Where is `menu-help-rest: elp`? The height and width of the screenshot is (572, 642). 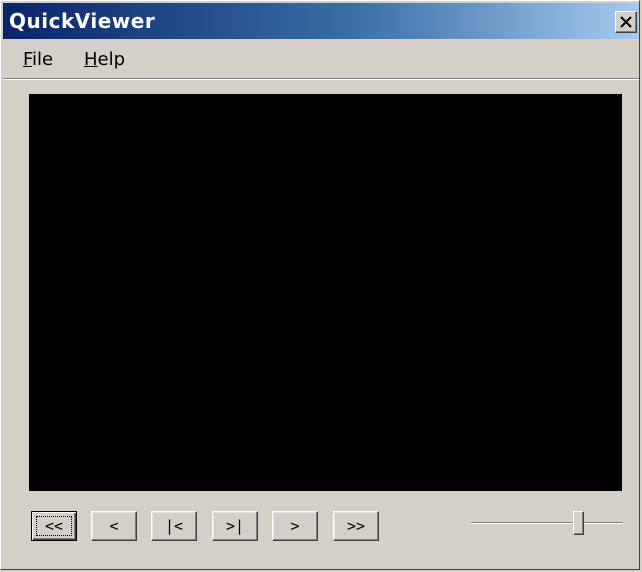 menu-help-rest: elp is located at coordinates (111, 59).